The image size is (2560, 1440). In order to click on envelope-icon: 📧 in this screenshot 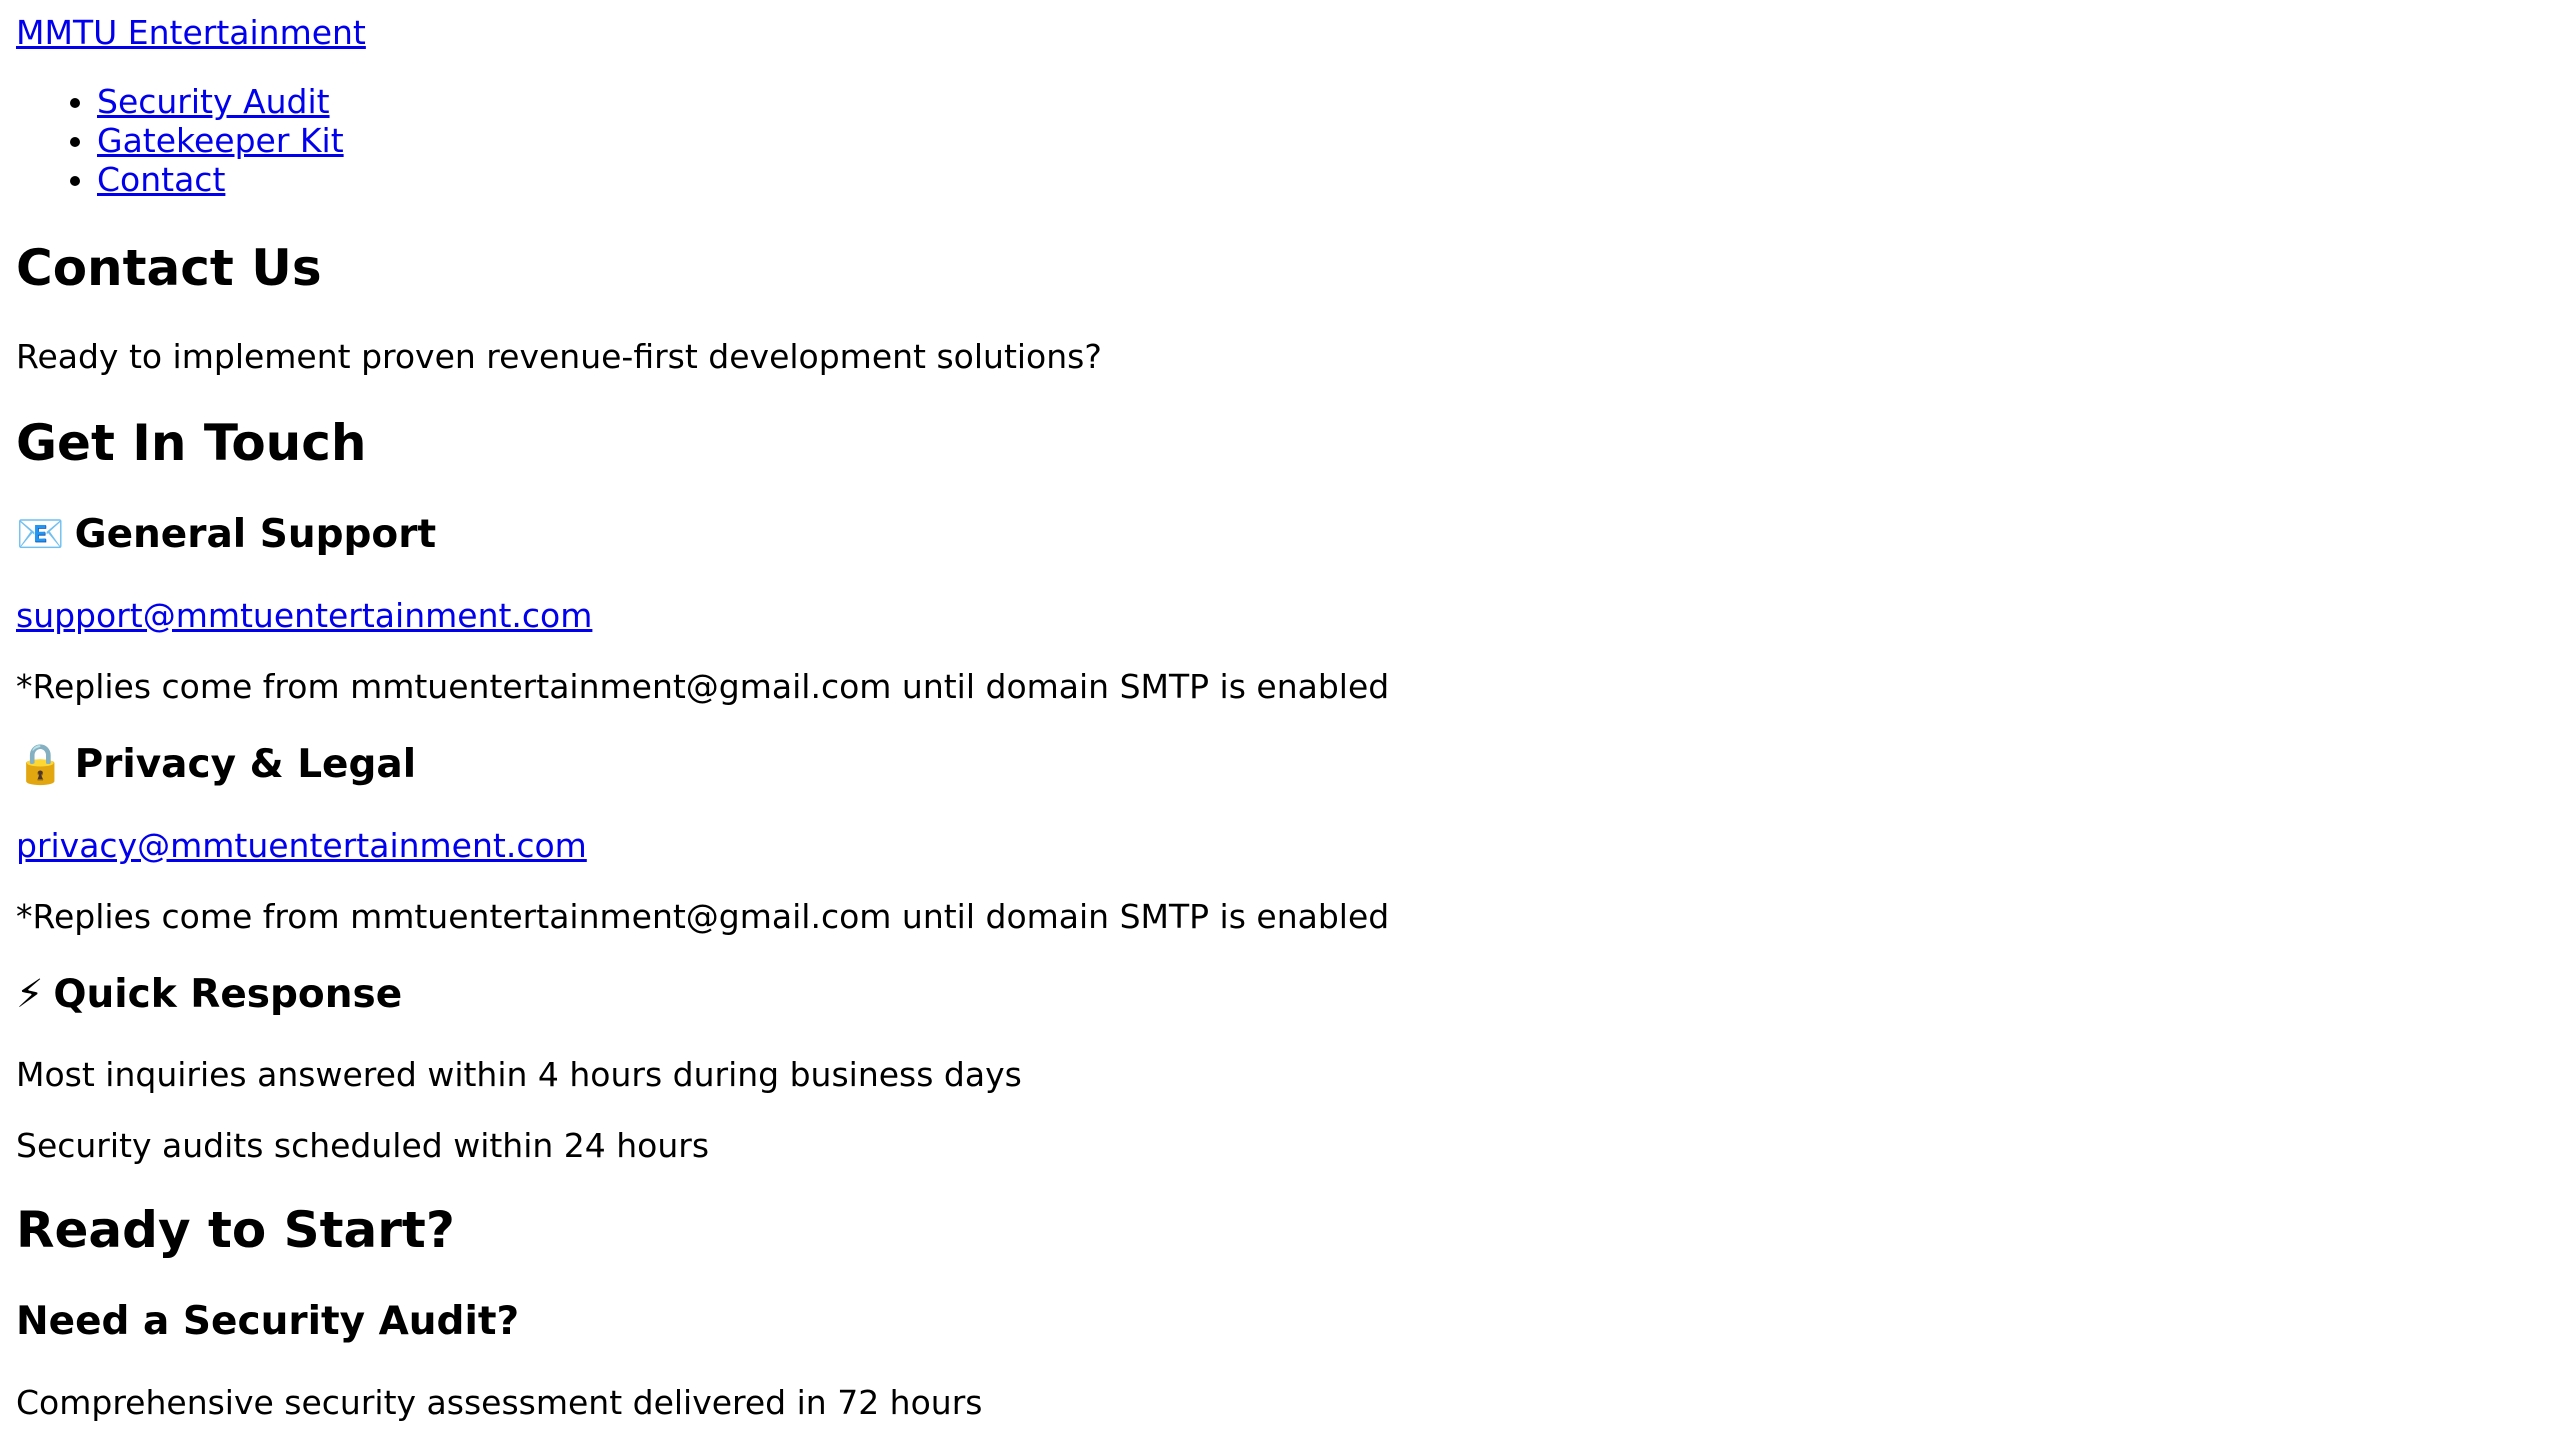, I will do `click(40, 534)`.